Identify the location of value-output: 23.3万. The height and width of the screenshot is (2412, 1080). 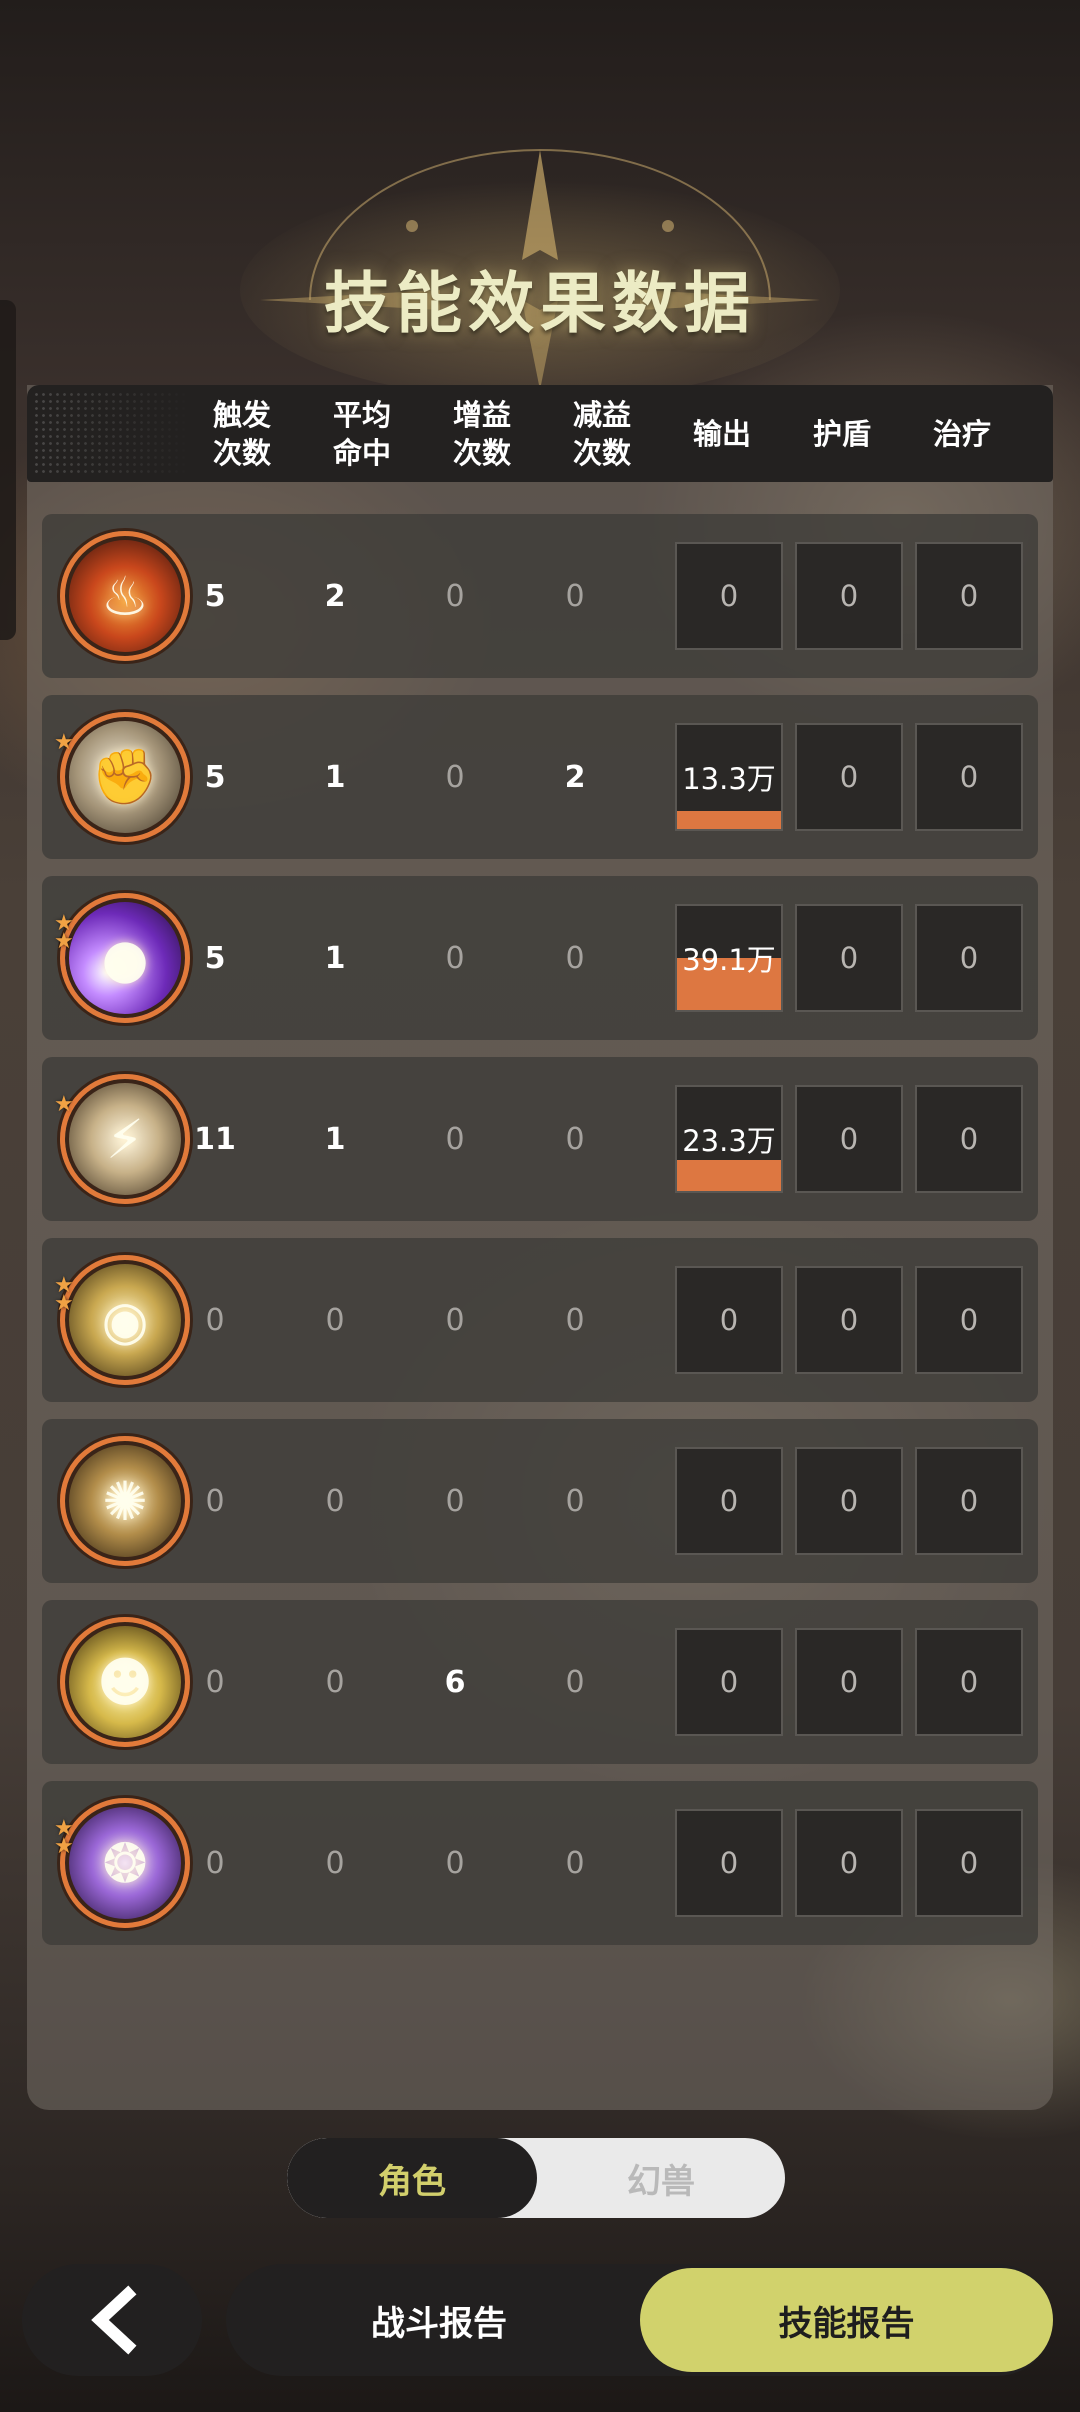
(729, 1141).